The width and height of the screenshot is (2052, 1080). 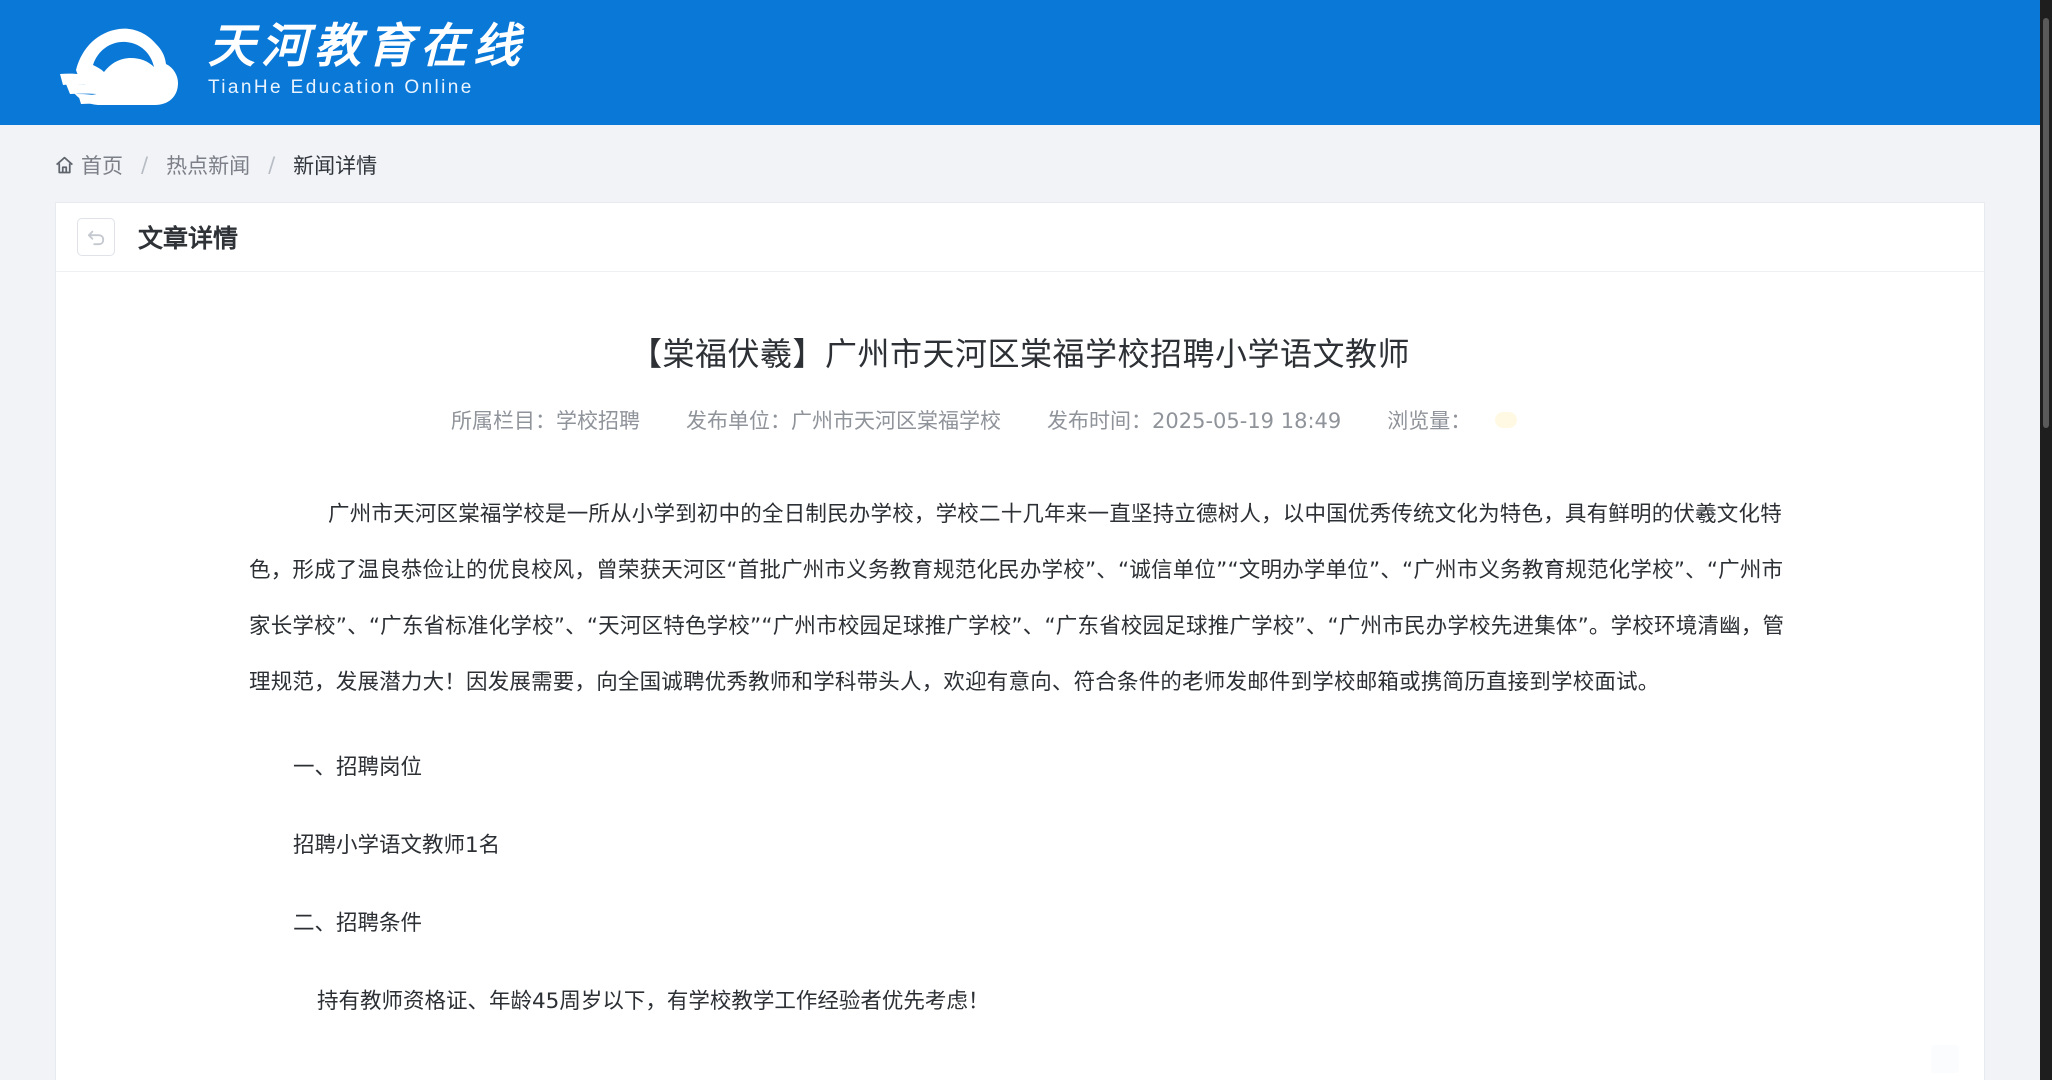 What do you see at coordinates (1020, 237) in the screenshot?
I see `article-card-header: 文章详情` at bounding box center [1020, 237].